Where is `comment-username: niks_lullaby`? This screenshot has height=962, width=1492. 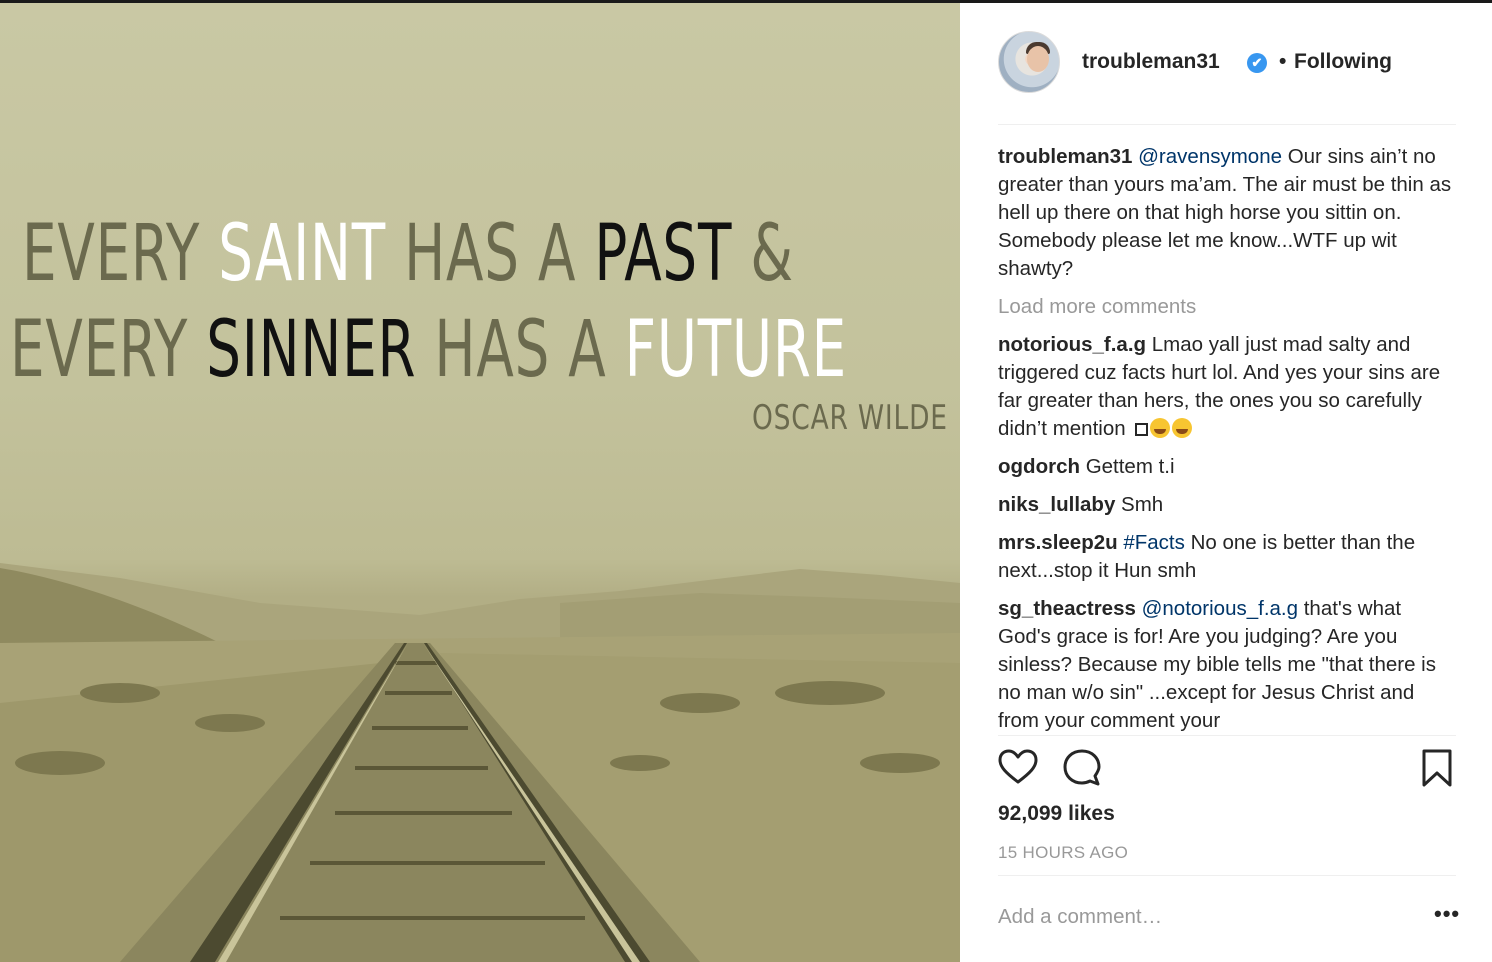
comment-username: niks_lullaby is located at coordinates (1056, 504).